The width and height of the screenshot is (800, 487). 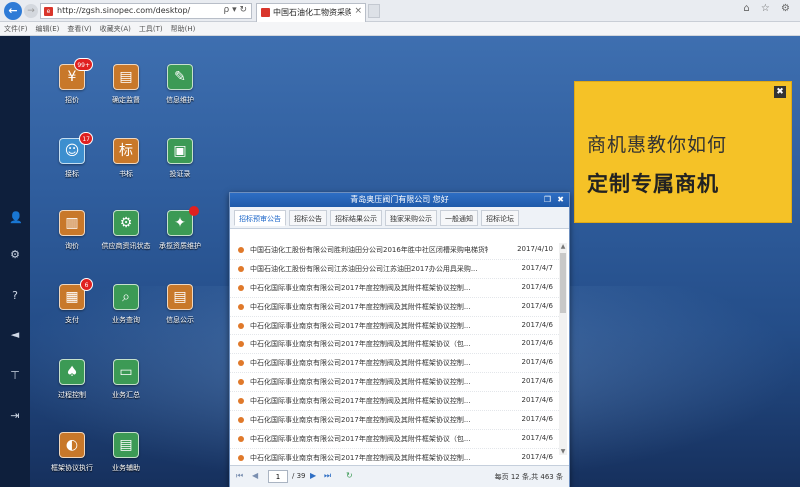 I want to click on ad-close-icon: ✖, so click(x=780, y=92).